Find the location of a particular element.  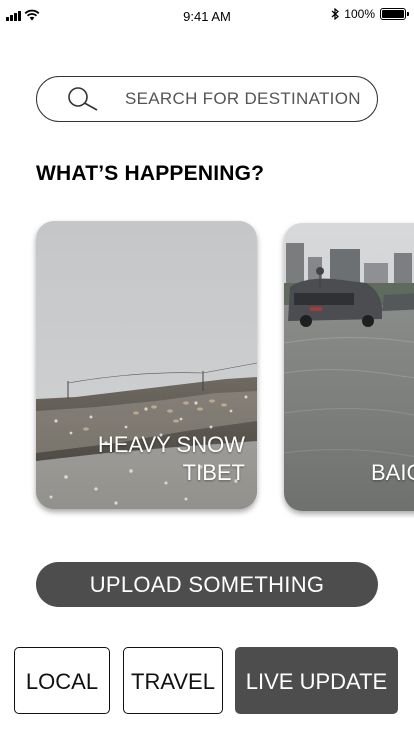

tab-local: LOCAL is located at coordinates (62, 680).